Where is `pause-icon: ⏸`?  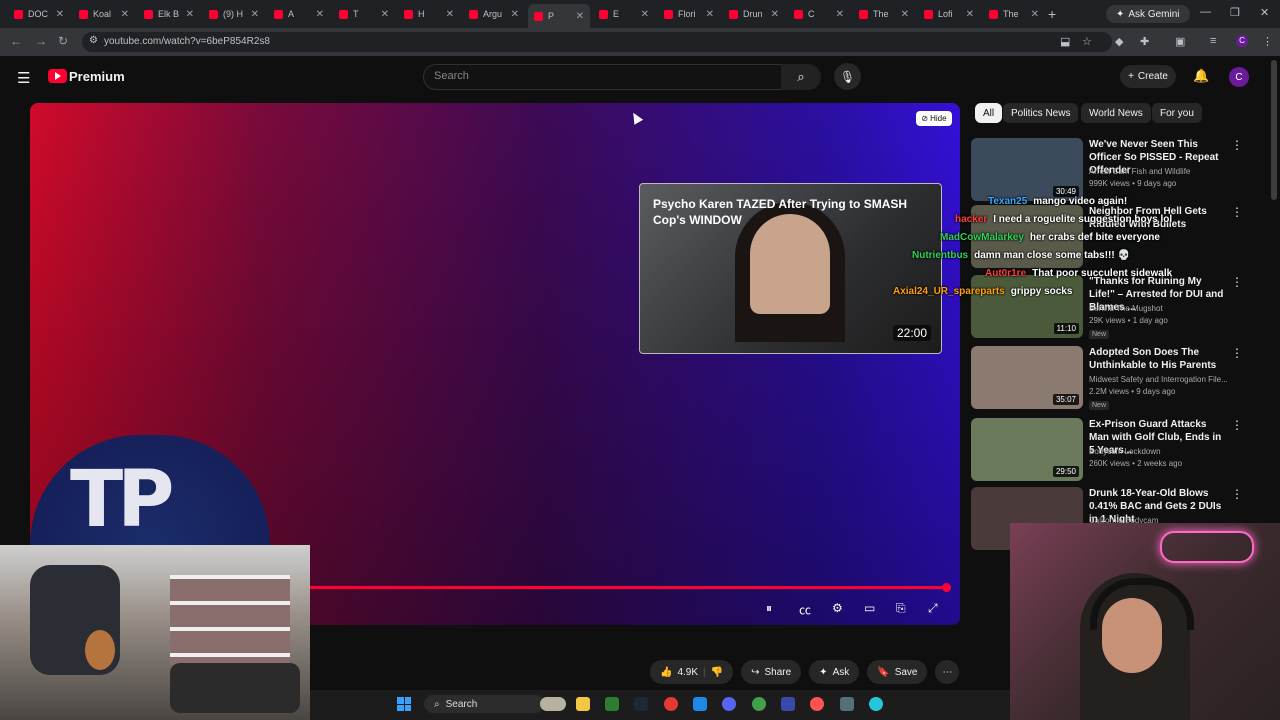 pause-icon: ⏸ is located at coordinates (769, 608).